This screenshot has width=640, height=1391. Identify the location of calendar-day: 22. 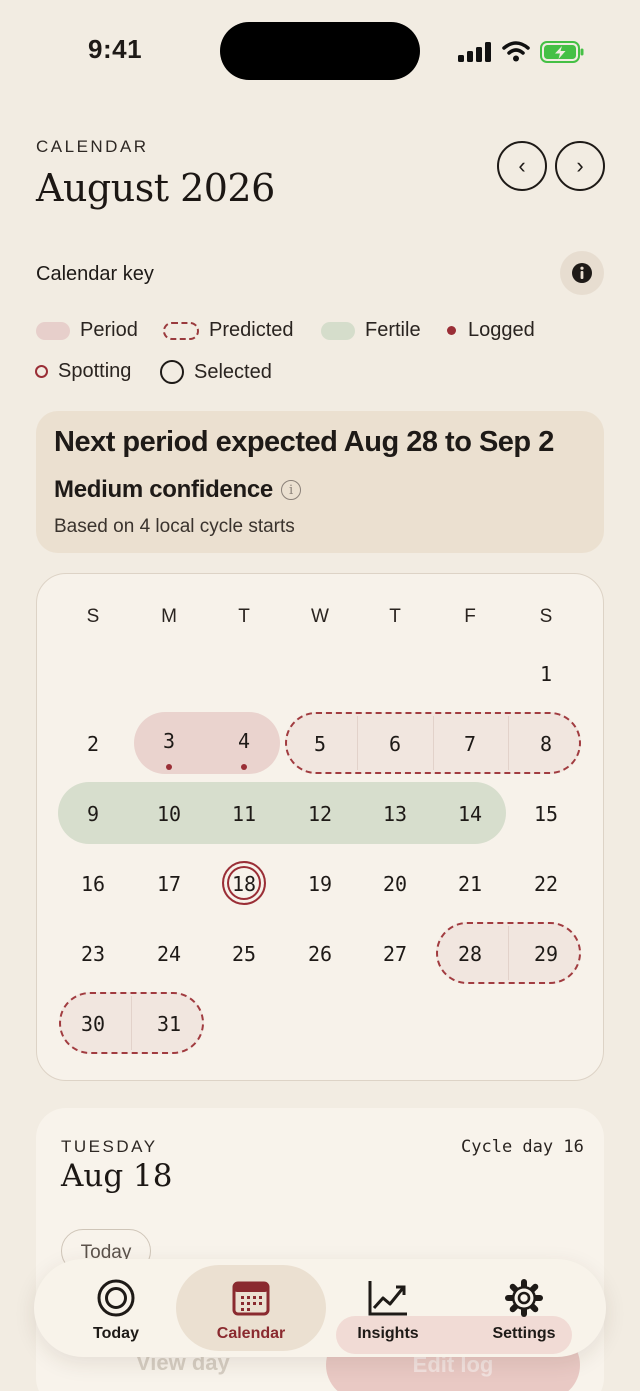
(546, 884).